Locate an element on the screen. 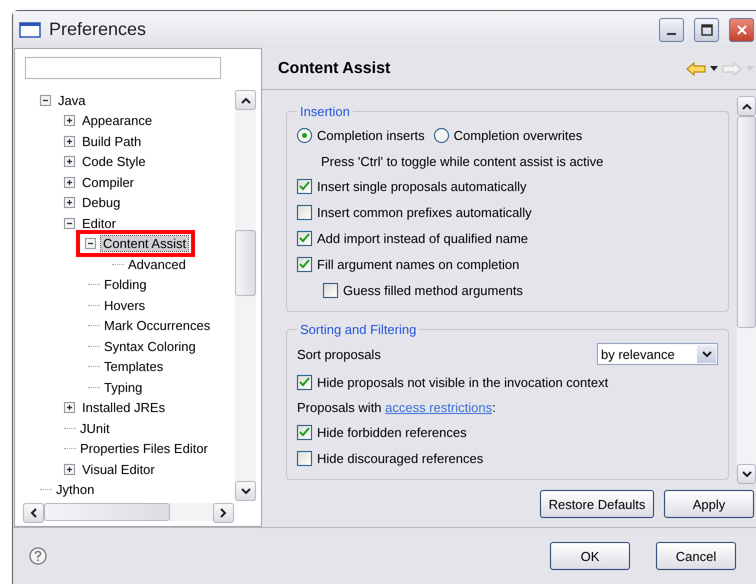  tree-item: Compiler is located at coordinates (108, 182).